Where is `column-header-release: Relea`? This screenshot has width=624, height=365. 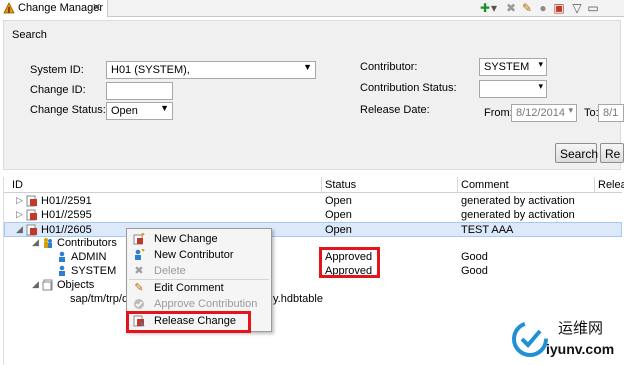
column-header-release: Relea is located at coordinates (611, 185).